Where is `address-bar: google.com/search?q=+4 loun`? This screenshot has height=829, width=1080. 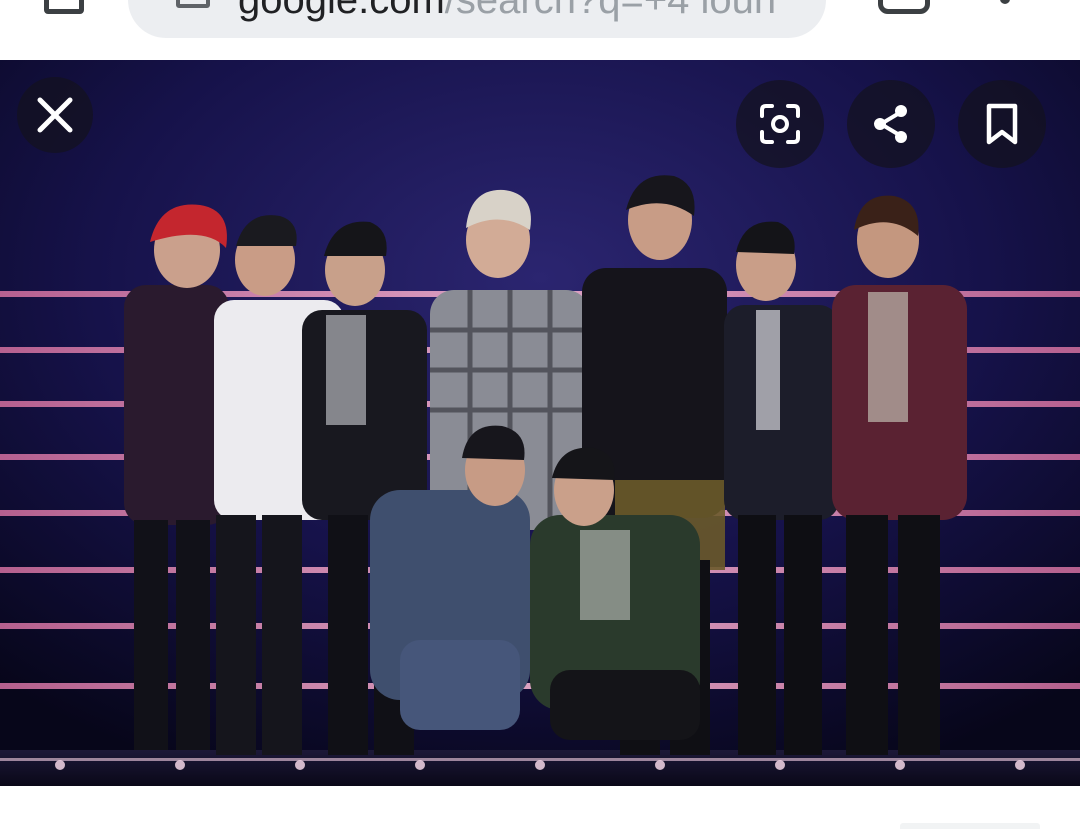 address-bar: google.com/search?q=+4 loun is located at coordinates (477, 19).